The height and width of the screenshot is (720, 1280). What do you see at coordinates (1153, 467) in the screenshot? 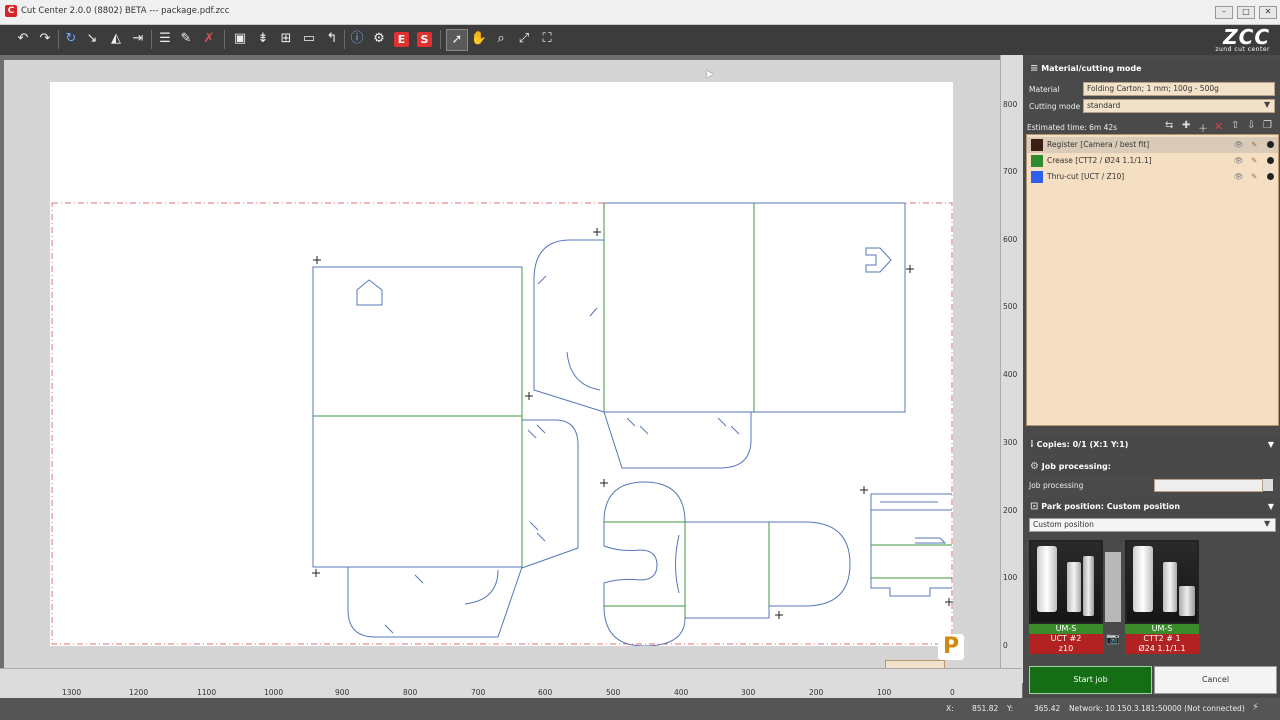
I see `job-processing-header: ⚙ Job processing:` at bounding box center [1153, 467].